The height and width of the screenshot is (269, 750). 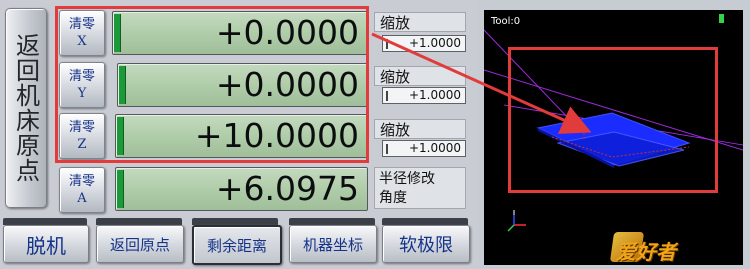 I want to click on annotation-arrow-line, so click(x=481, y=83).